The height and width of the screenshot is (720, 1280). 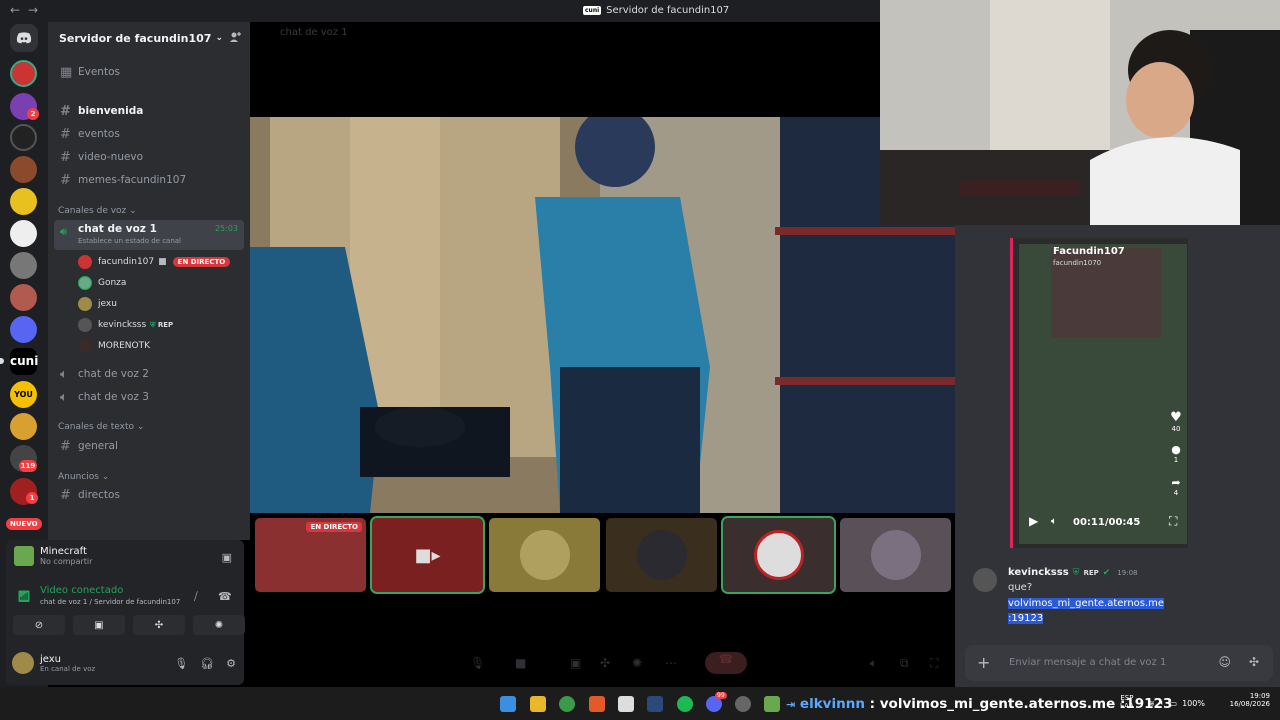 What do you see at coordinates (81, 590) in the screenshot?
I see `voice-connected-status: Video conectado` at bounding box center [81, 590].